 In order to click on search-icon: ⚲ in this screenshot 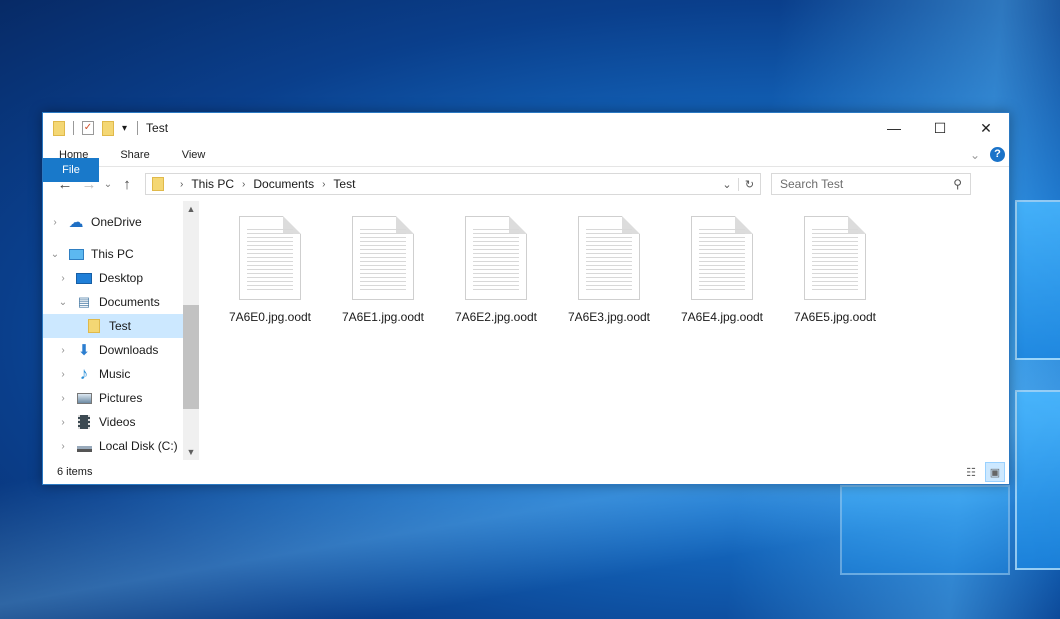, I will do `click(957, 184)`.